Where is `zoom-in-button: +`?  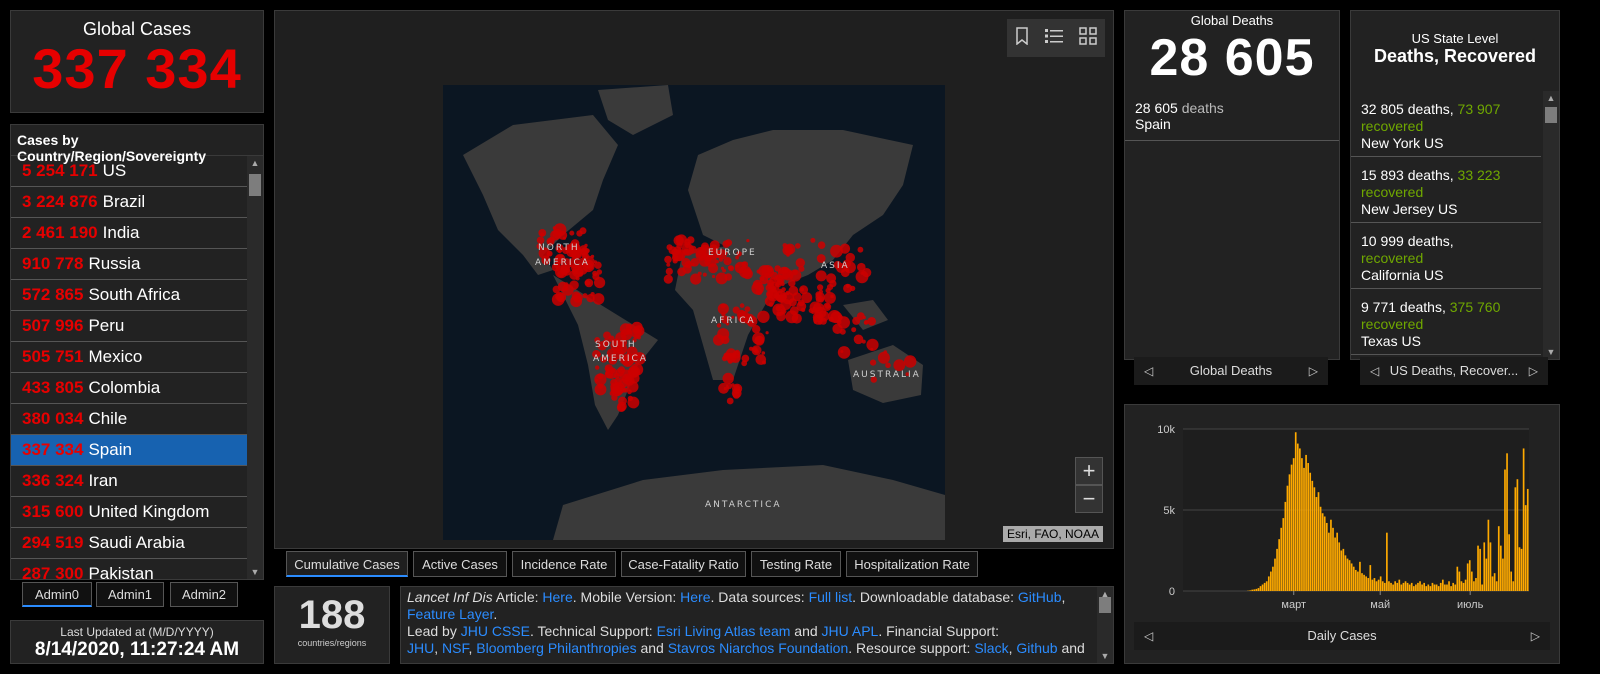 zoom-in-button: + is located at coordinates (1089, 471).